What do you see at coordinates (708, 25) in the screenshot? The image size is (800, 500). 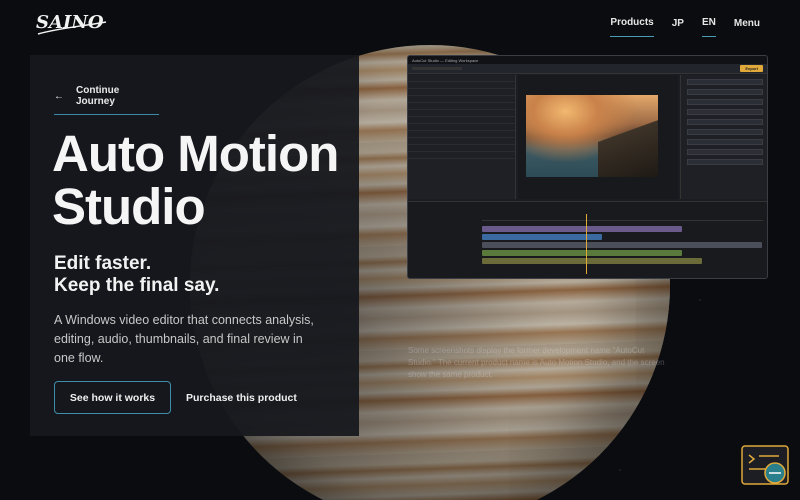 I see `nav-lang-en: EN` at bounding box center [708, 25].